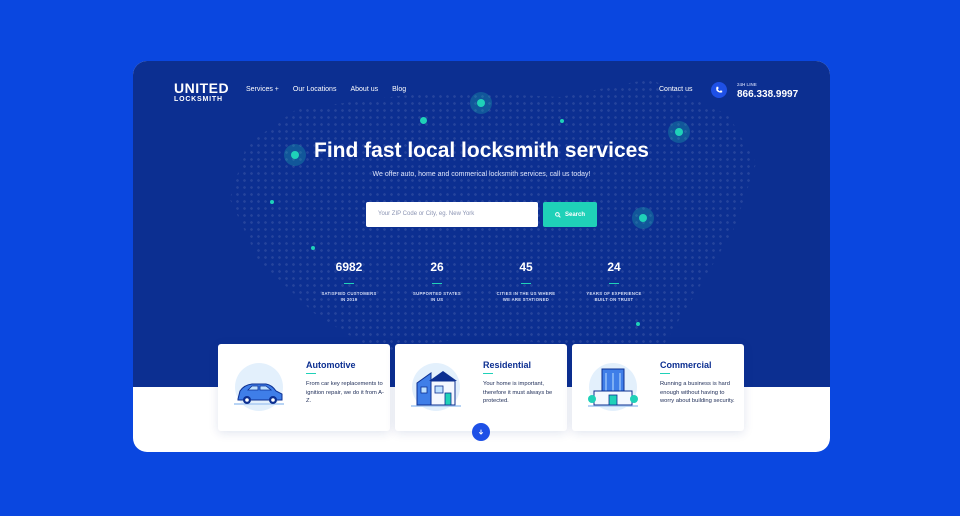 The image size is (960, 516). I want to click on car-icon, so click(259, 387).